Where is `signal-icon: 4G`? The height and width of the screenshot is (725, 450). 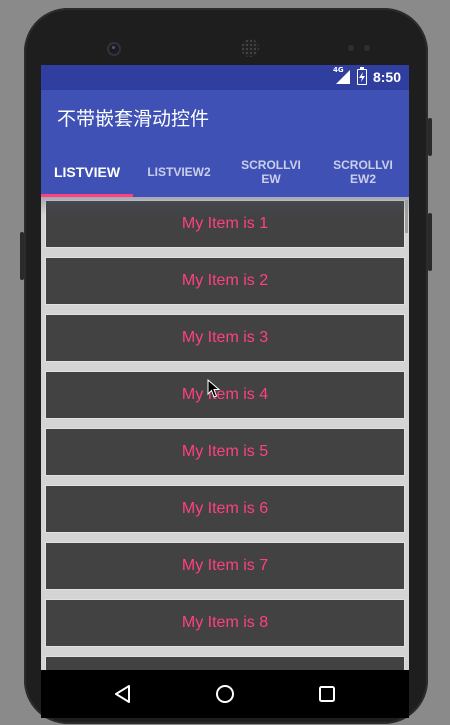
signal-icon: 4G is located at coordinates (341, 75).